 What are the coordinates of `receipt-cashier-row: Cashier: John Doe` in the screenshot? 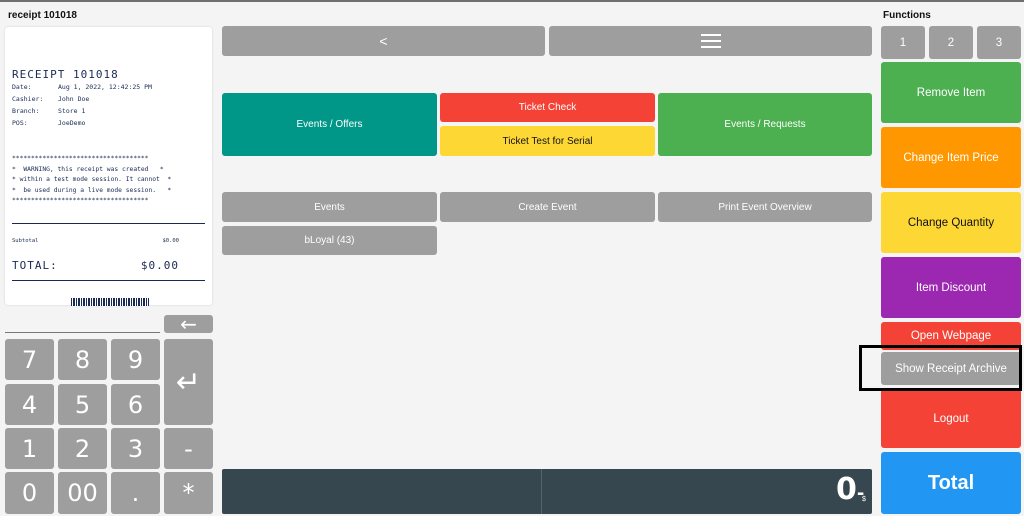 It's located at (50, 99).